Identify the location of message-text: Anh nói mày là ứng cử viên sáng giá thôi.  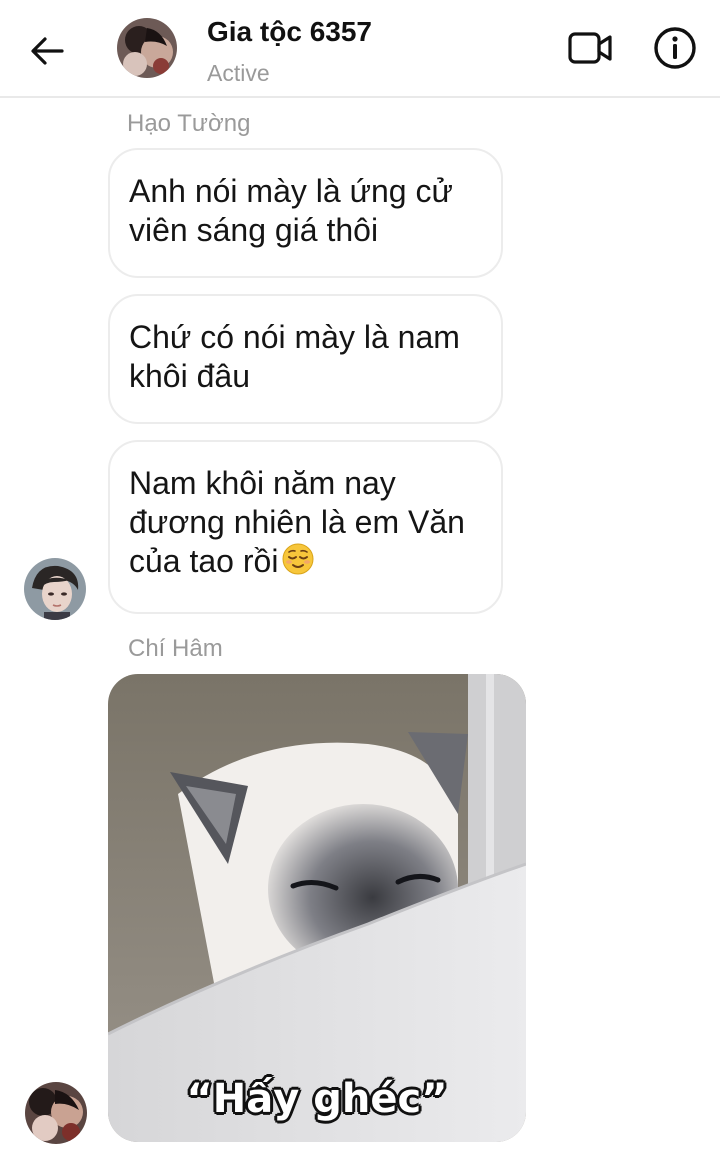
(291, 210).